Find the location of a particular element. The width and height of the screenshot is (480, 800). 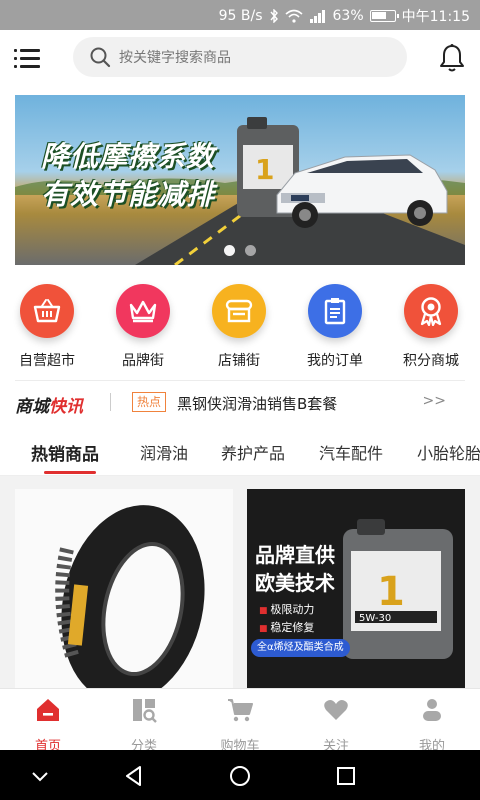

signal-icon is located at coordinates (317, 16).